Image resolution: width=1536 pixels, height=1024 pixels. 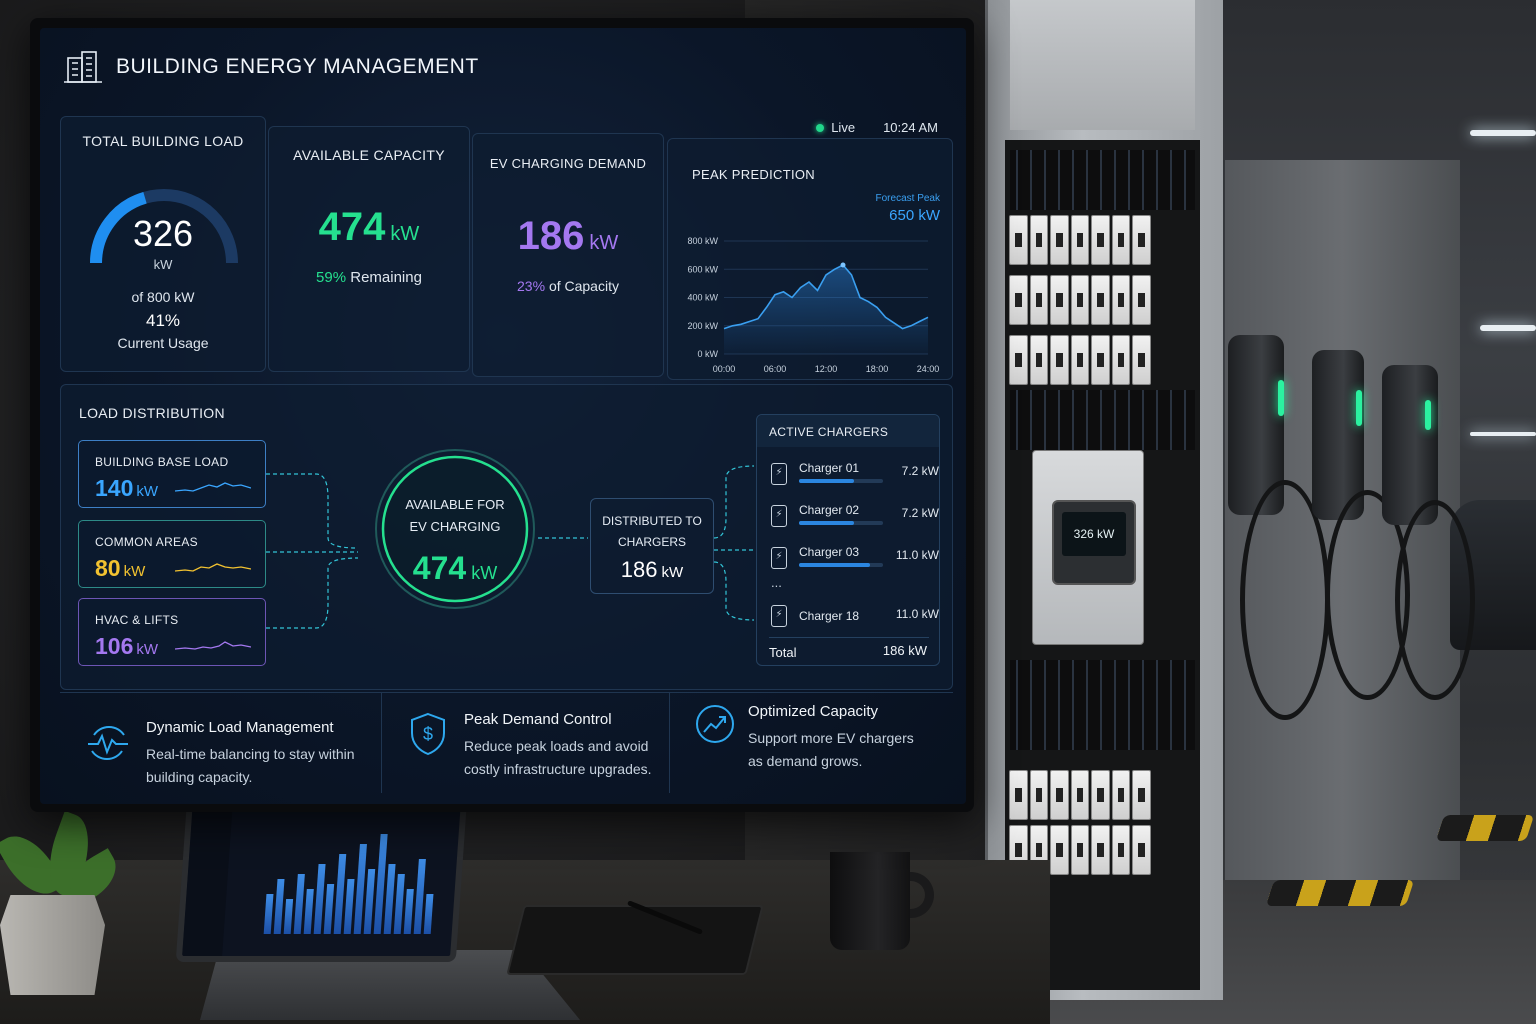 I want to click on source-hvac-lifts: HVAC & LIFTS 106 kW, so click(x=172, y=632).